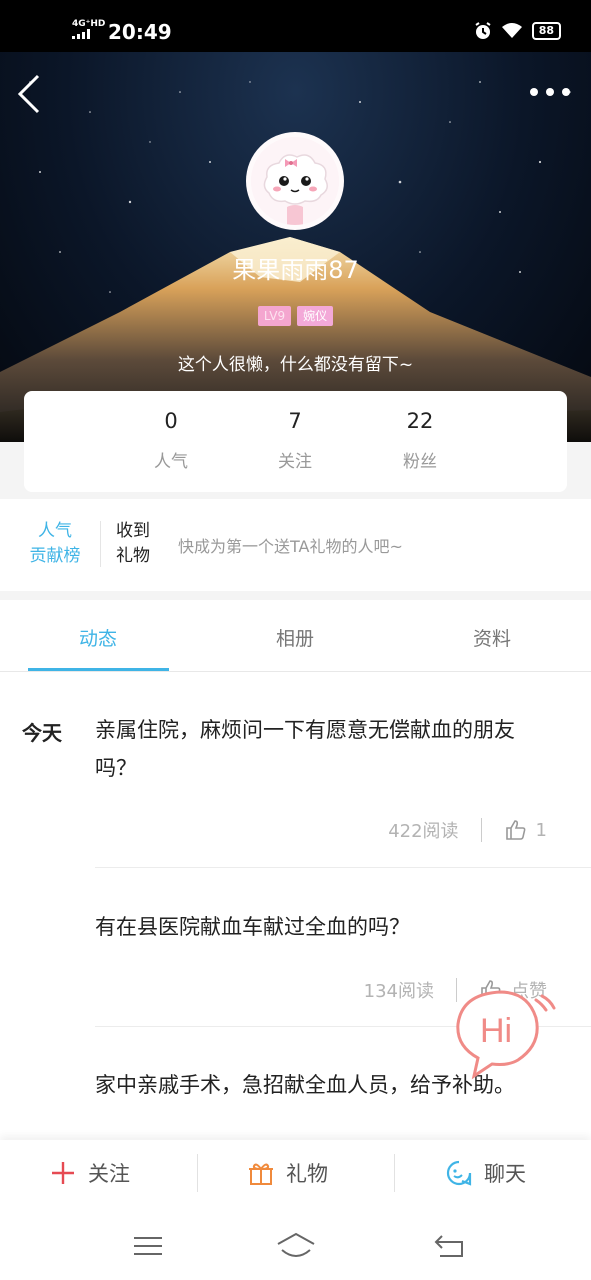 This screenshot has width=591, height=1280. I want to click on gift-section: 人气 贡献榜 收到 礼物 快成为第一个送TA礼物的人吧~, so click(295, 545).